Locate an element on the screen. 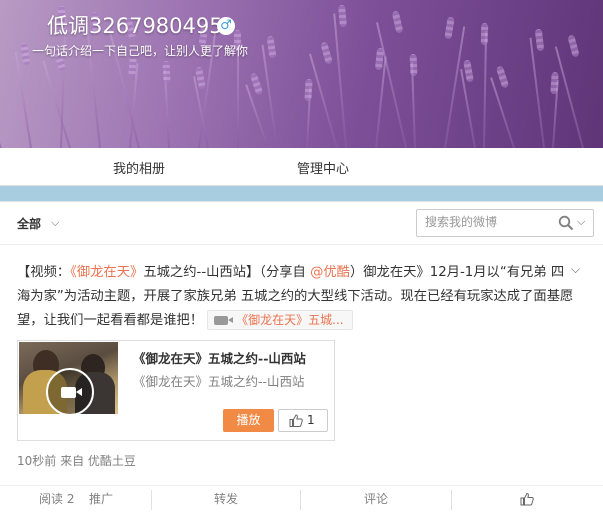 This screenshot has height=514, width=603. tab-album: 我的相册 is located at coordinates (139, 167).